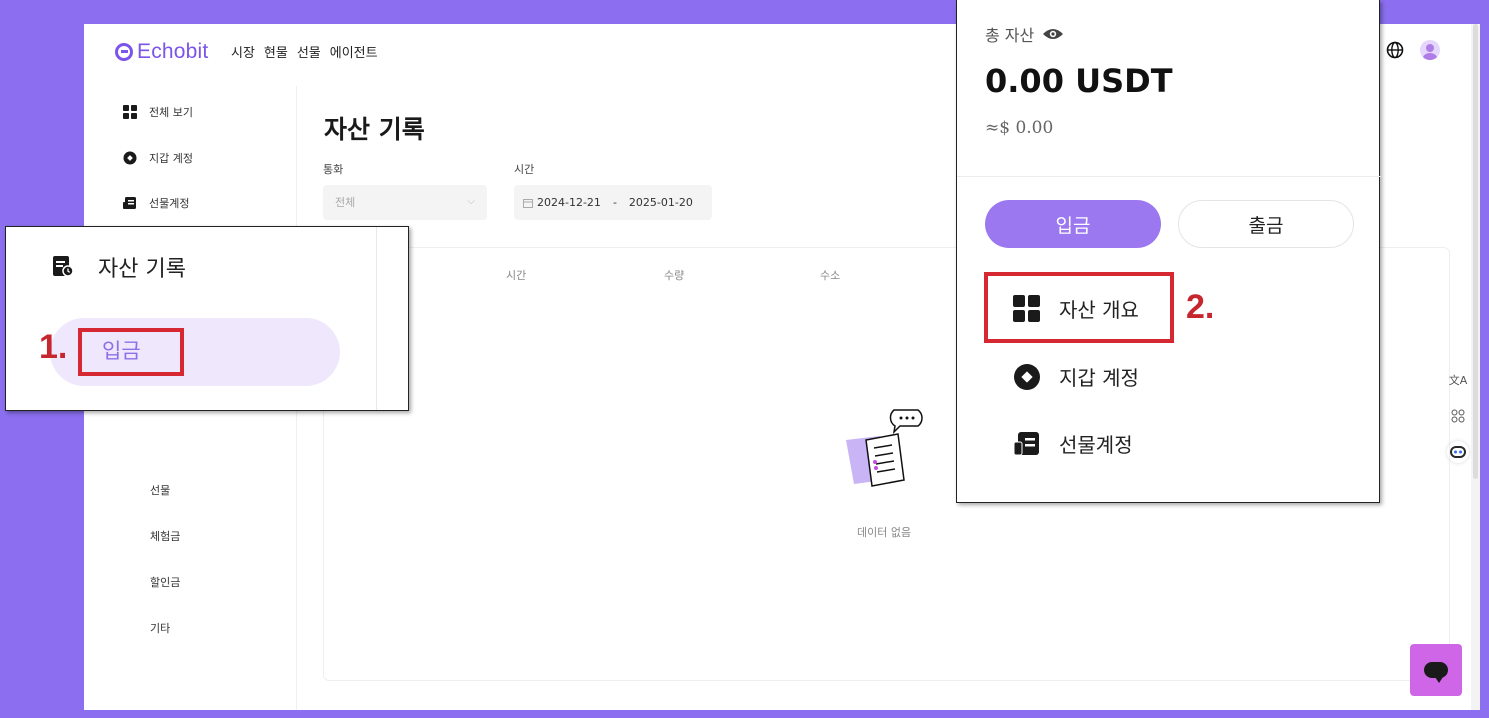  What do you see at coordinates (173, 51) in the screenshot?
I see `logo-text: Echobit` at bounding box center [173, 51].